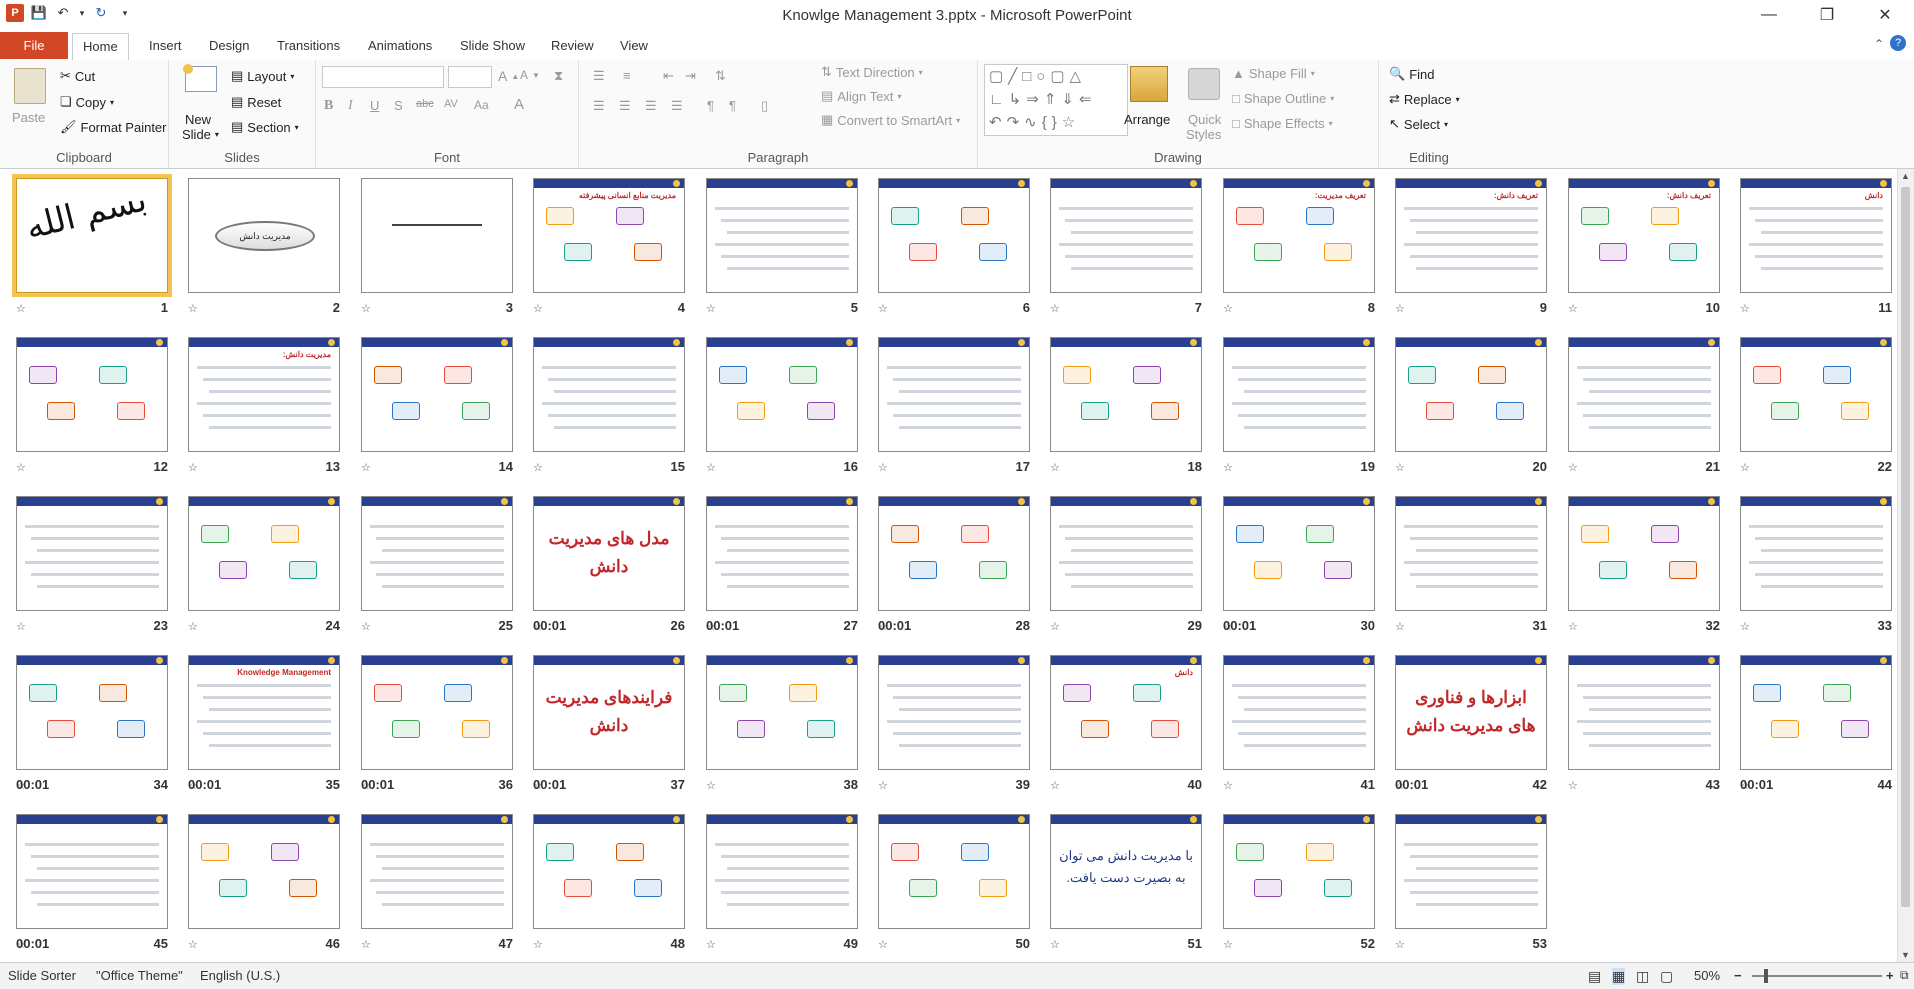 This screenshot has width=1914, height=989. I want to click on slide-thumbnail: تعریف دانش:, so click(1471, 235).